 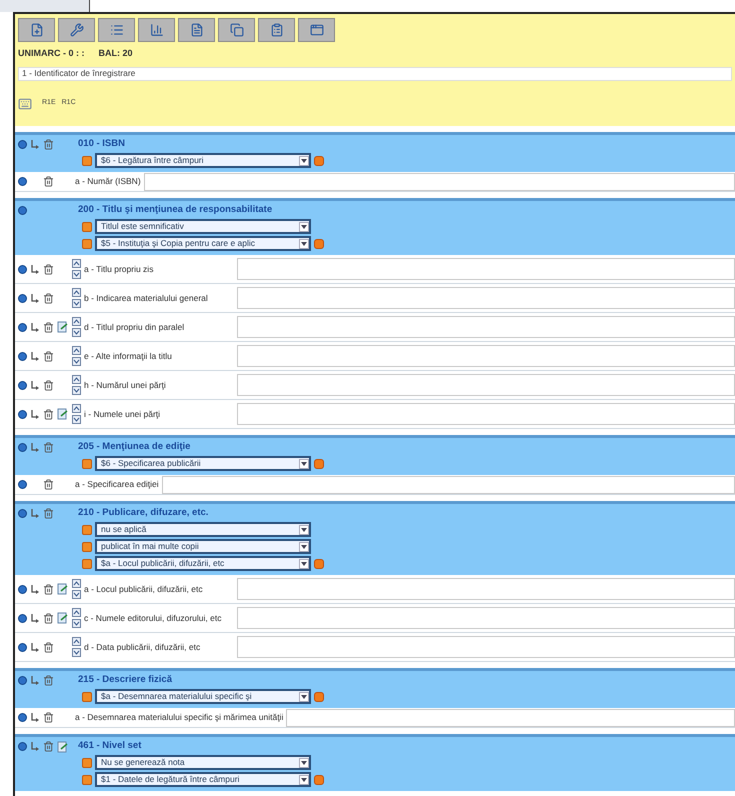 What do you see at coordinates (203, 563) in the screenshot?
I see `dropdown: $a - Locul publicării, difuzării, etc` at bounding box center [203, 563].